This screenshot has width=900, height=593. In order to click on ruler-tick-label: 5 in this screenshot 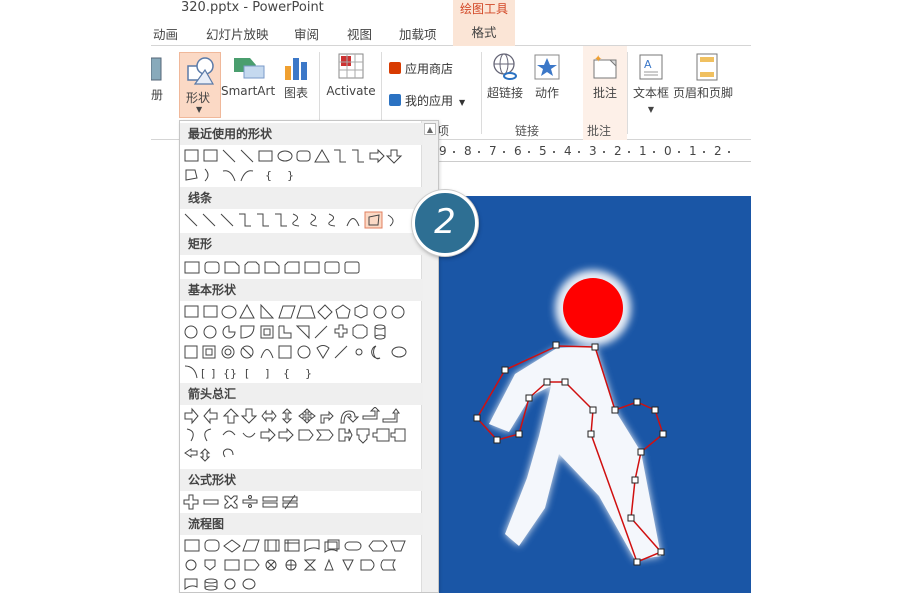, I will do `click(543, 151)`.